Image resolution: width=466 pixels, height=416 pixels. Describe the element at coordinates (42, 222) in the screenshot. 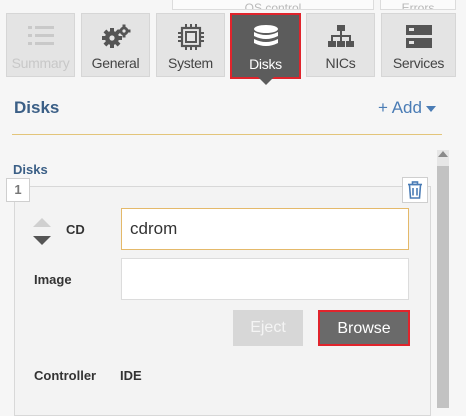

I see `move-up-arrow-icon` at that location.